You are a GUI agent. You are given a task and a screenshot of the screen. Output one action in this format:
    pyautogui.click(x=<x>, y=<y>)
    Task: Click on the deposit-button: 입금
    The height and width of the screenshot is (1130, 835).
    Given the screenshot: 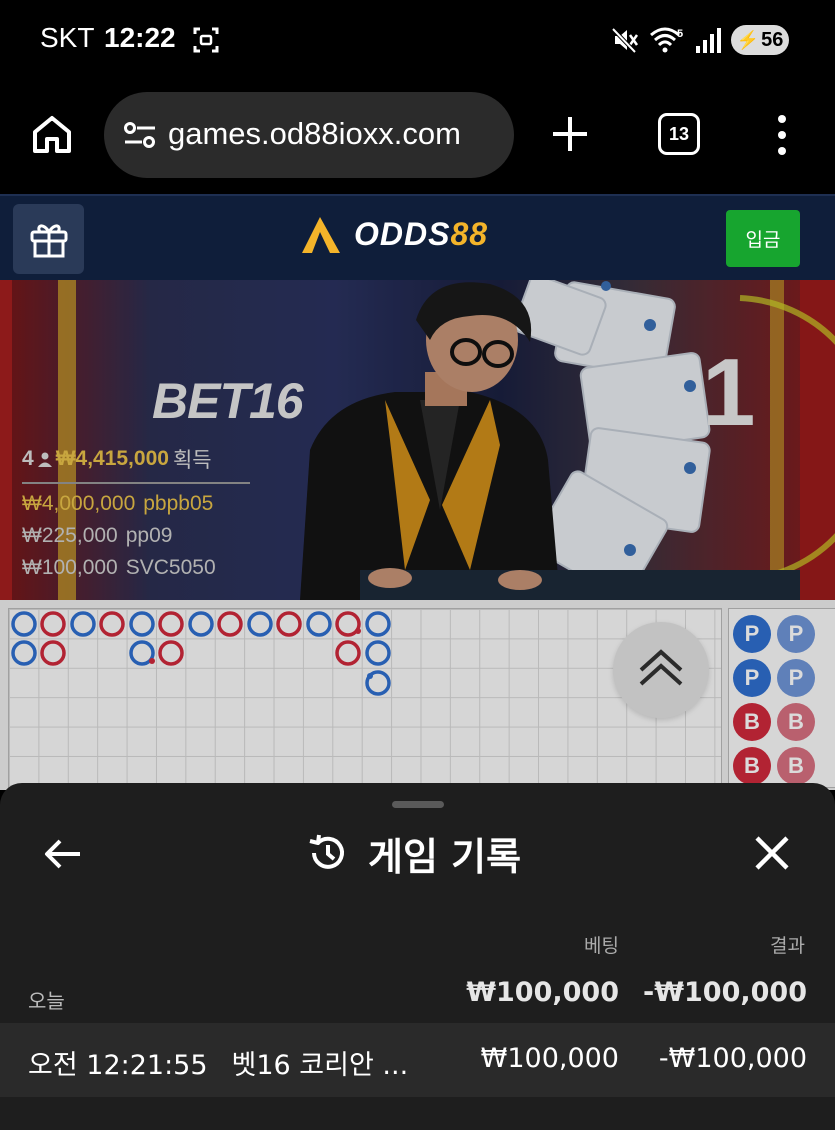 What is the action you would take?
    pyautogui.click(x=763, y=238)
    